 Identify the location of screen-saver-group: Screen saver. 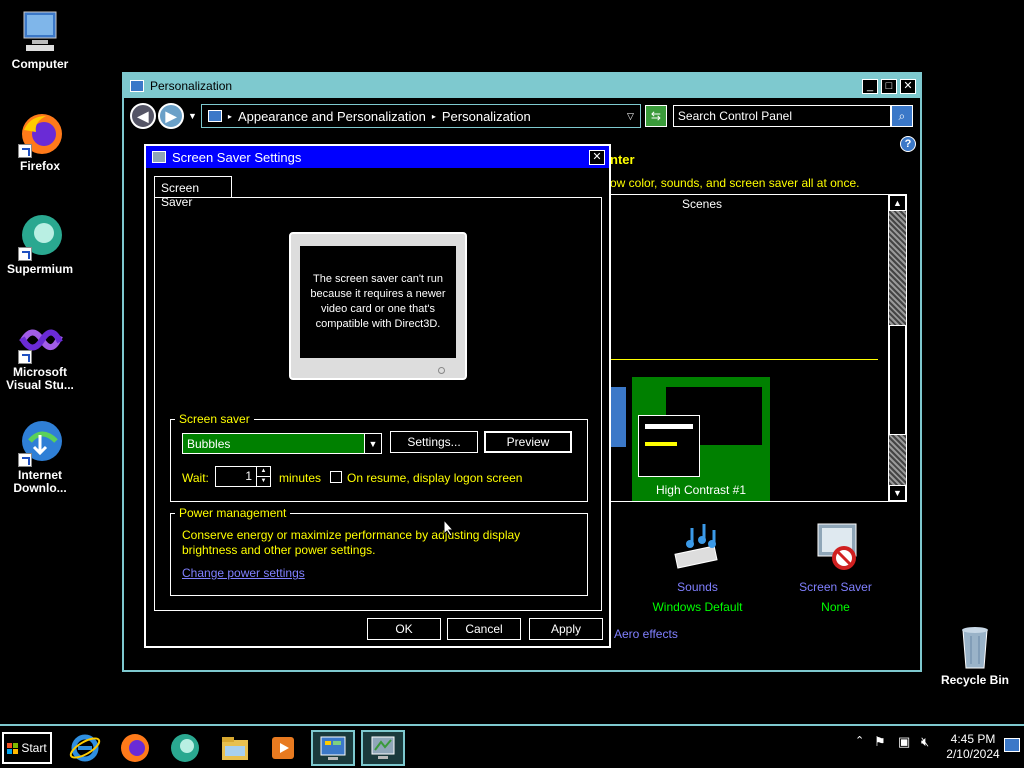
(379, 457).